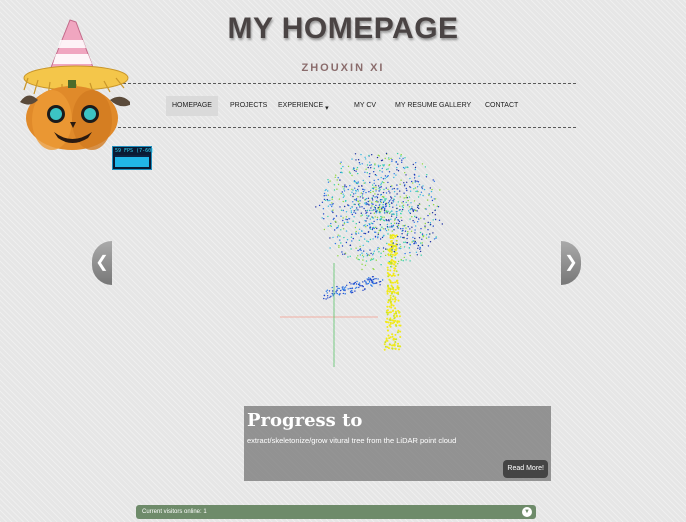 Image resolution: width=686 pixels, height=522 pixels. What do you see at coordinates (336, 512) in the screenshot?
I see `visitors-bar: Current visitors online: 1 ▼` at bounding box center [336, 512].